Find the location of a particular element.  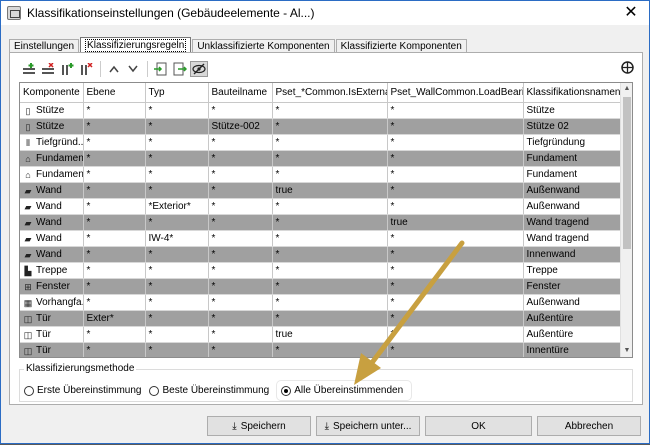

table-row: ▰ Wand * *Exterior* * * * Außenwand is located at coordinates (321, 206).